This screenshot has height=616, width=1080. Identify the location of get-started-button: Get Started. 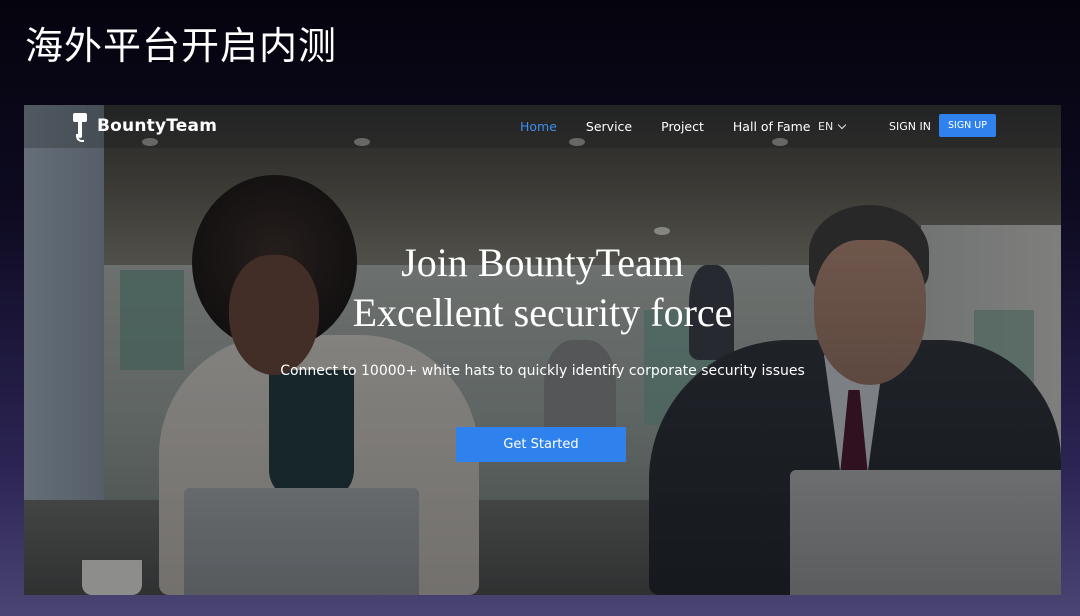
(541, 444).